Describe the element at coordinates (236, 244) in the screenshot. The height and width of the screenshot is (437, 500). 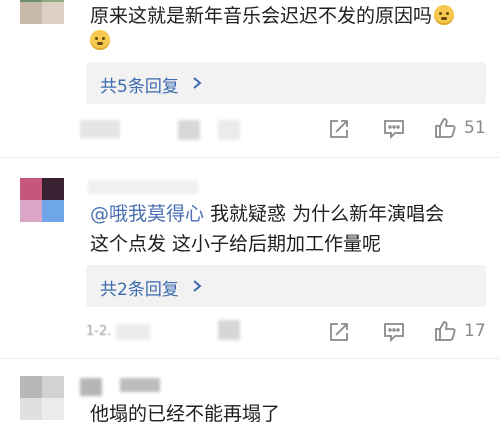
I see `comment-text-line2: 这个点发 这小子给后期加工作量呢` at that location.